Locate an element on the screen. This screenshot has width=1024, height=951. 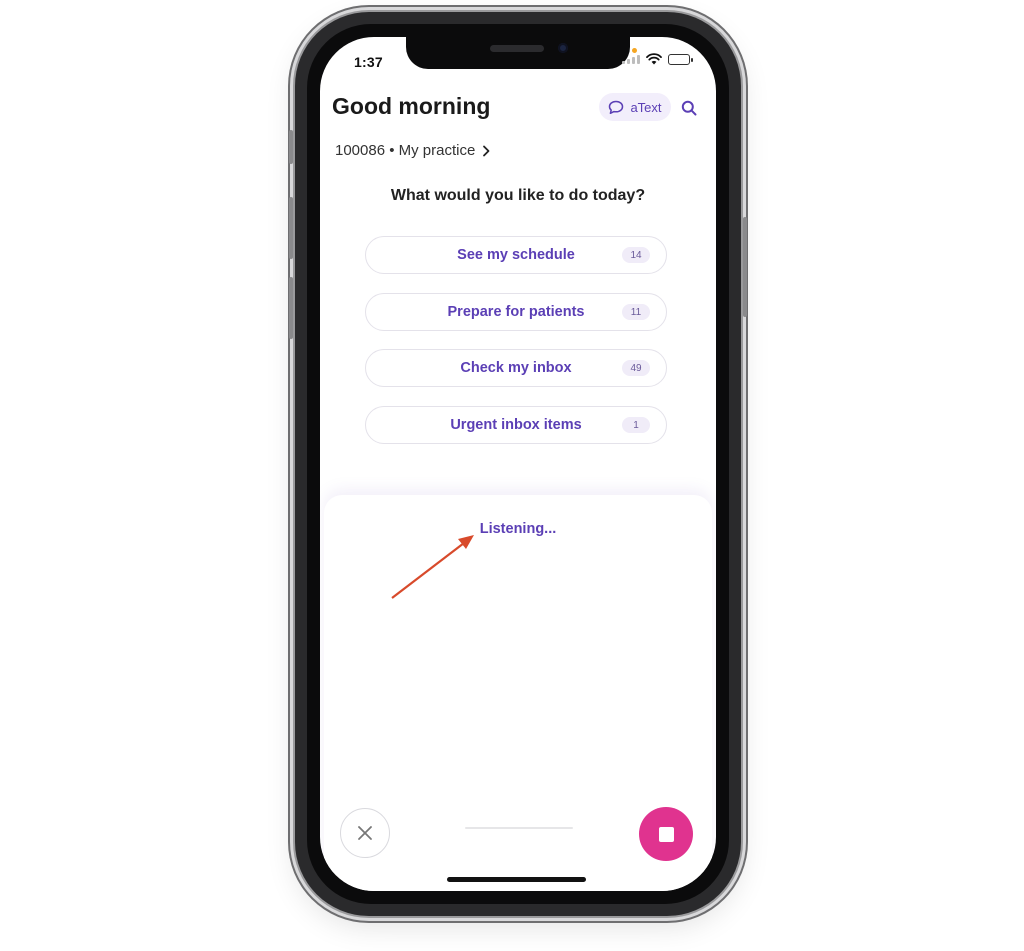
action-label: See my schedule is located at coordinates (516, 255).